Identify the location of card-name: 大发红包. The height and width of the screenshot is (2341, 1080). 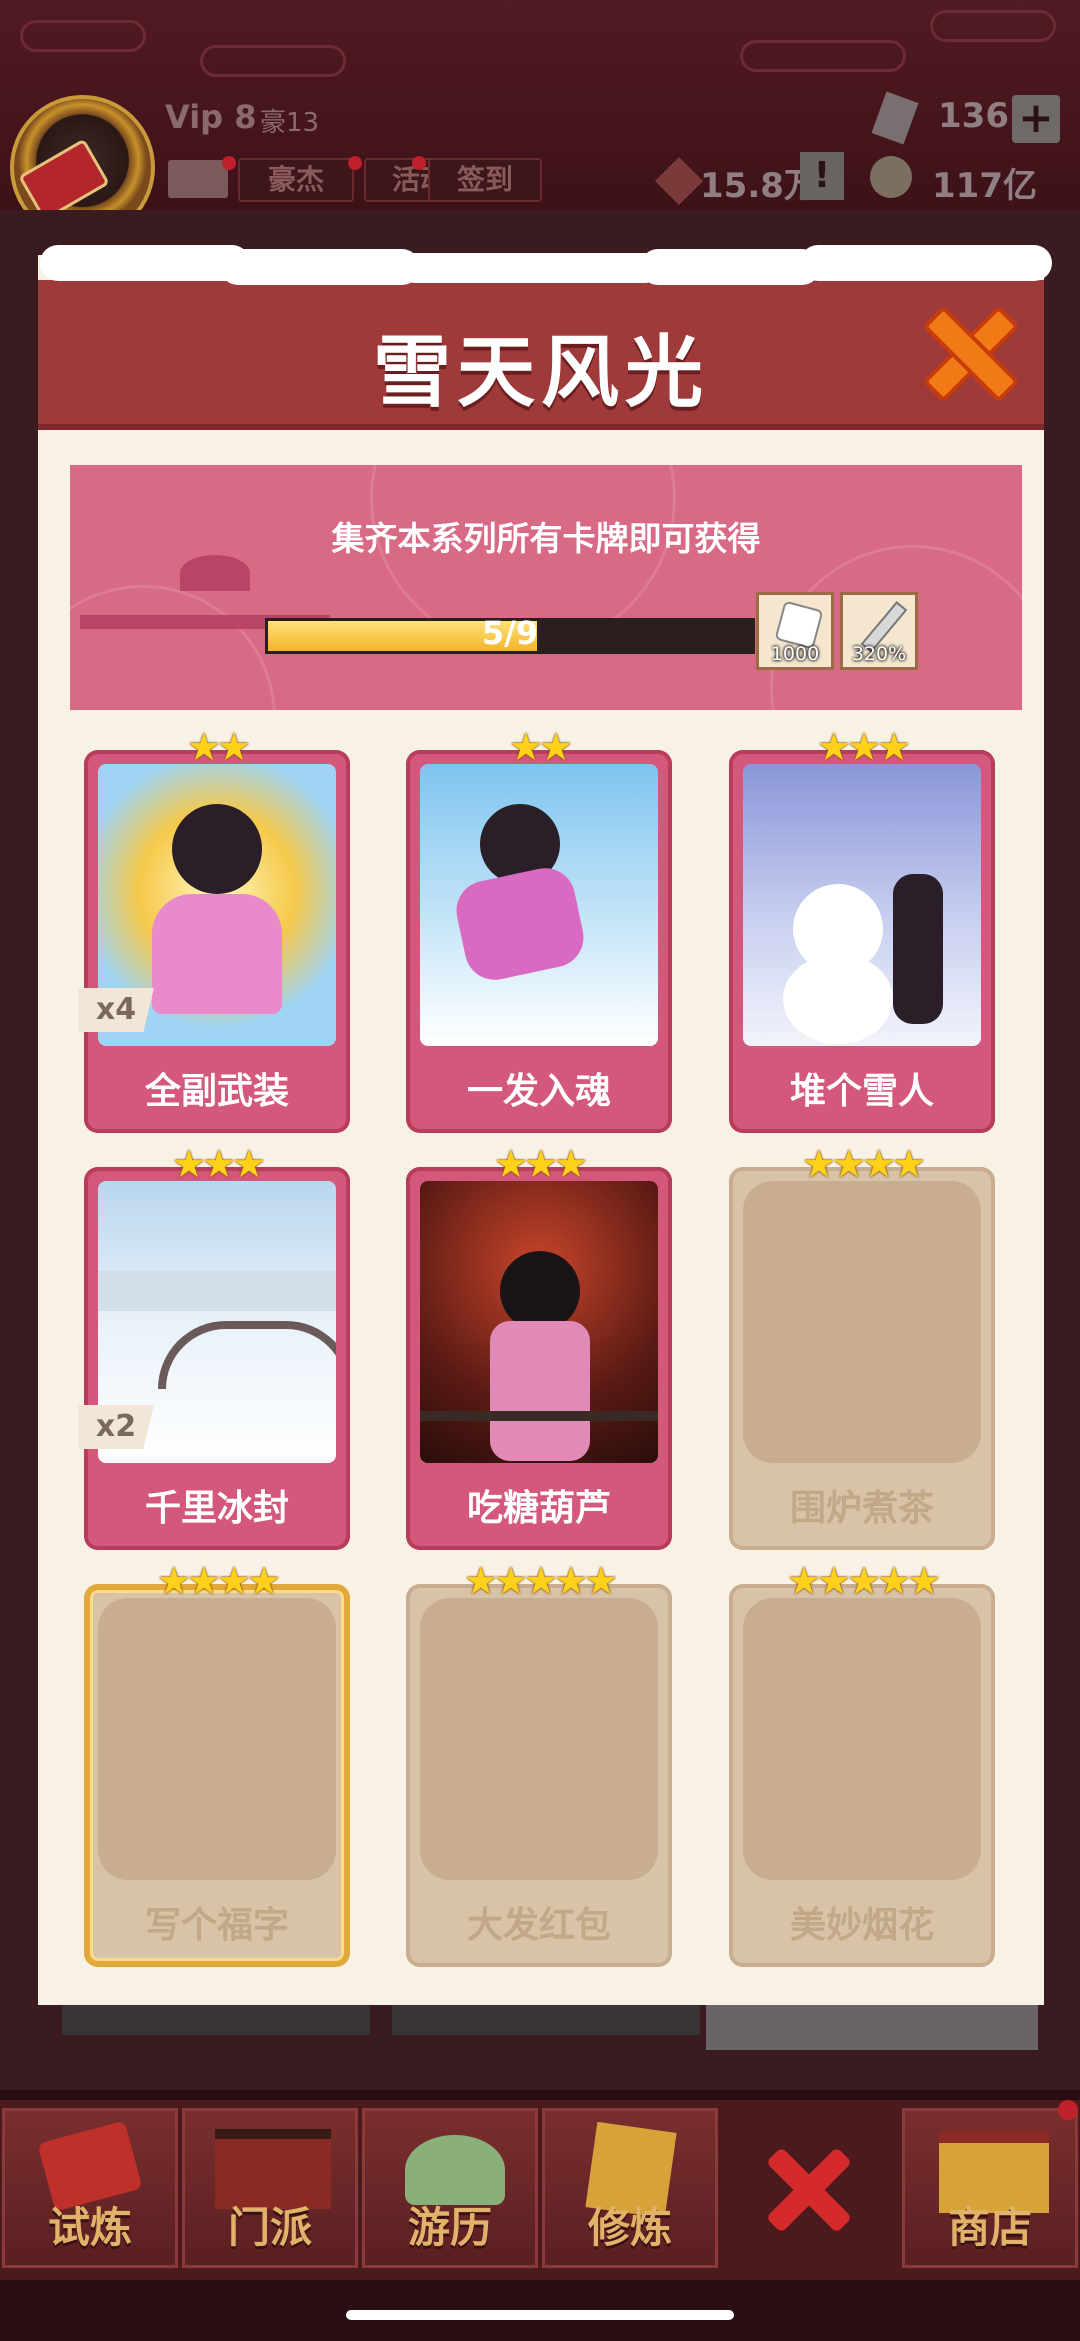
(538, 1925).